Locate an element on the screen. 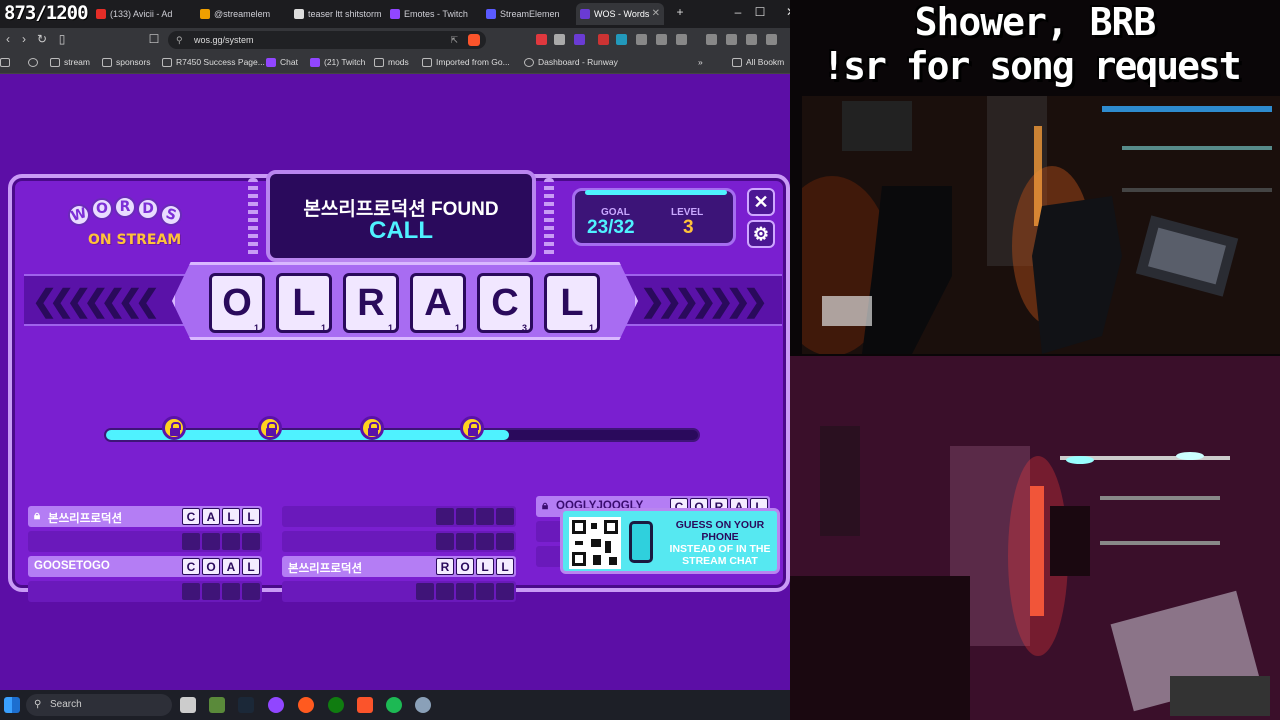 This screenshot has height=720, width=1280. phone-icon is located at coordinates (641, 542).